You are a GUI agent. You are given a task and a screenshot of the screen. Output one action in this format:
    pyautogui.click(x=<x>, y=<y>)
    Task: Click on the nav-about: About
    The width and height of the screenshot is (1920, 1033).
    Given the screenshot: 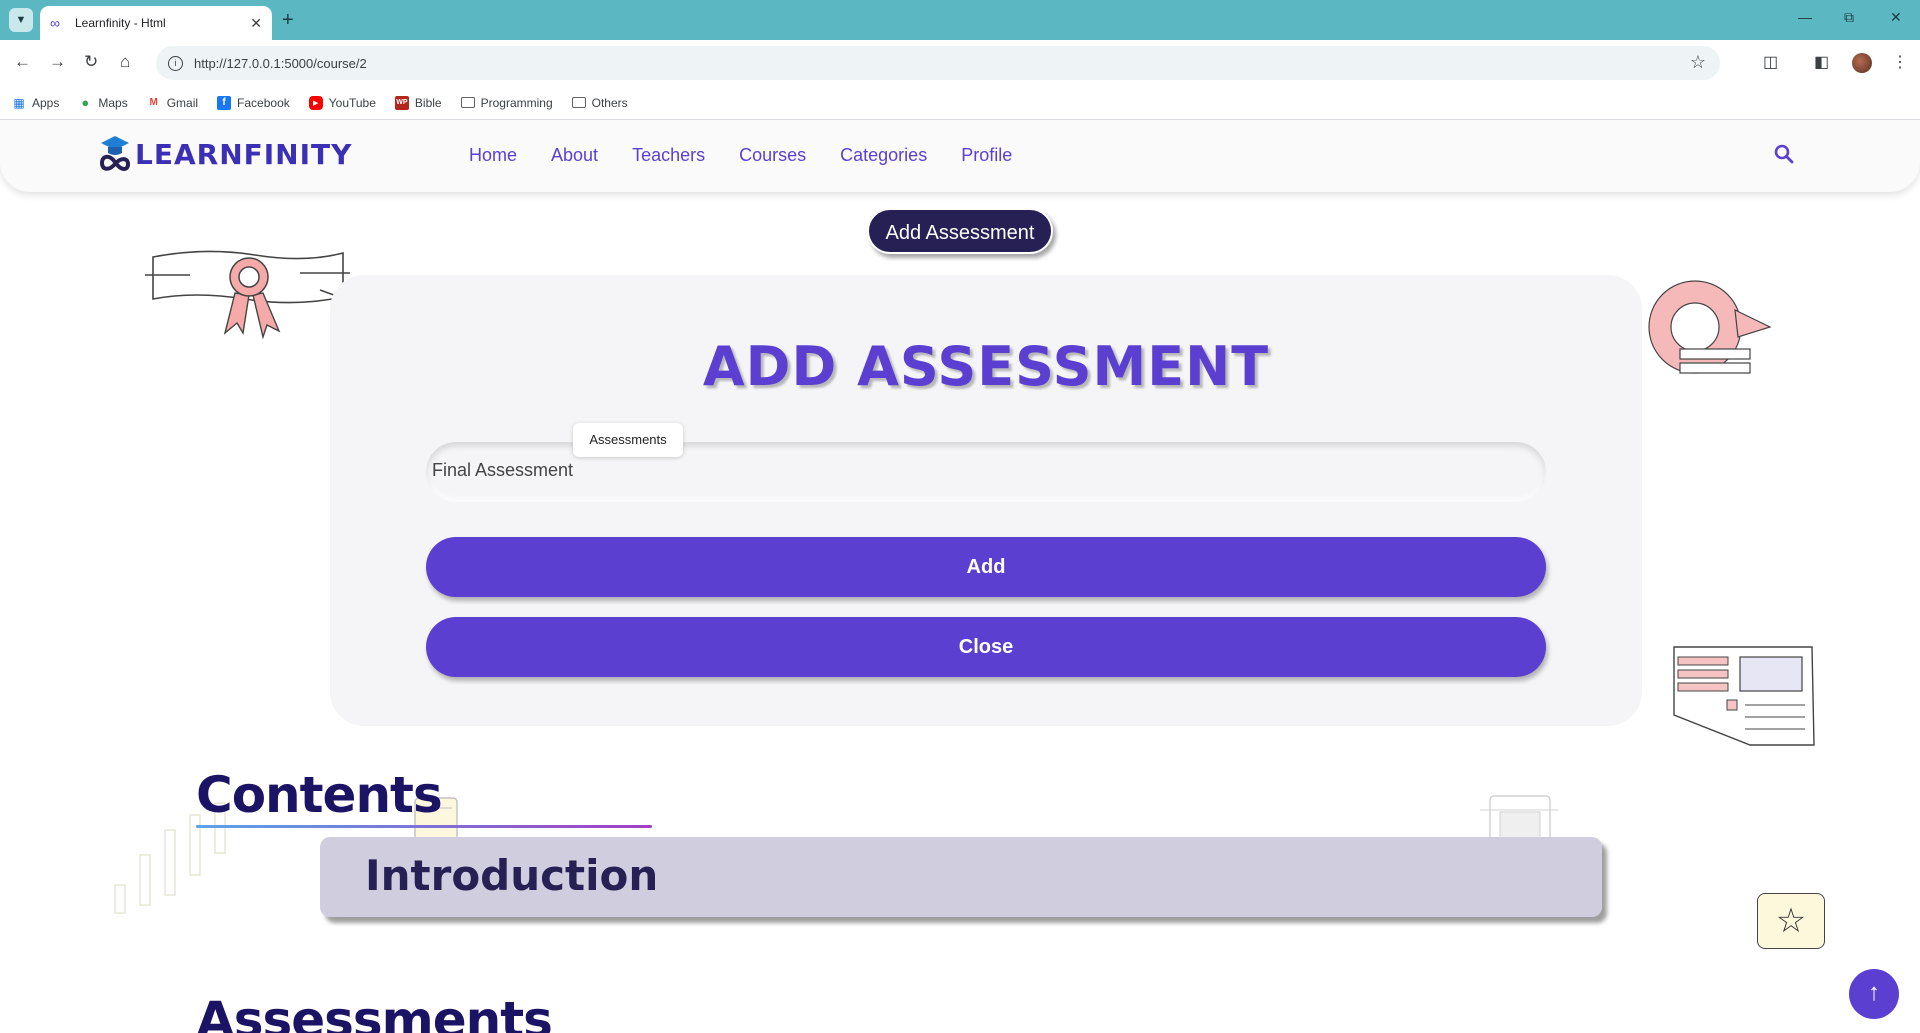 What is the action you would take?
    pyautogui.click(x=574, y=155)
    